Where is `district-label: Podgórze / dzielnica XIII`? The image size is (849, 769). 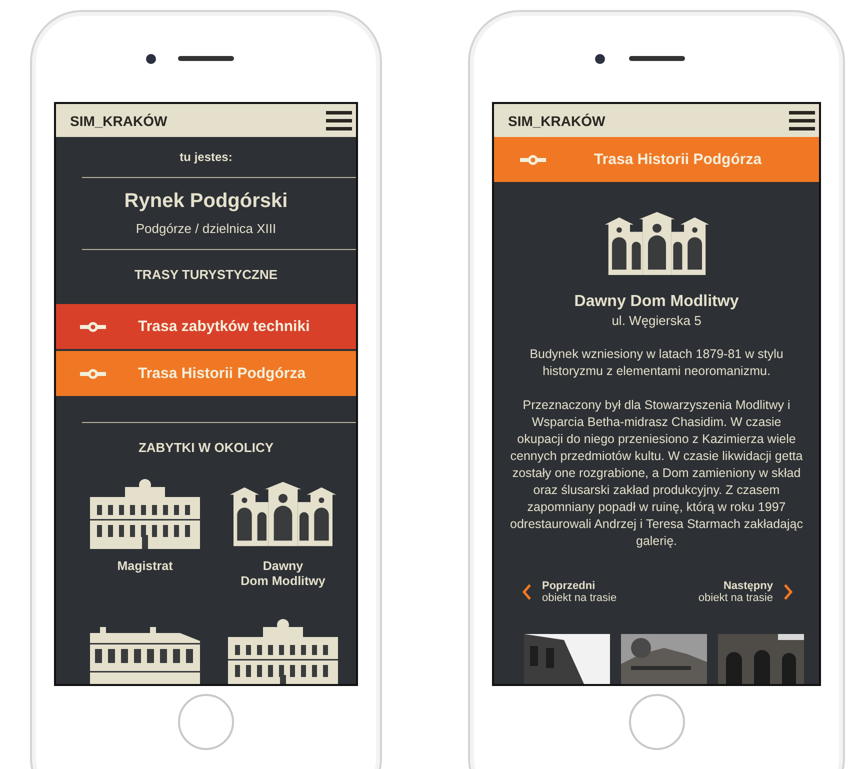
district-label: Podgórze / dzielnica XIII is located at coordinates (206, 228).